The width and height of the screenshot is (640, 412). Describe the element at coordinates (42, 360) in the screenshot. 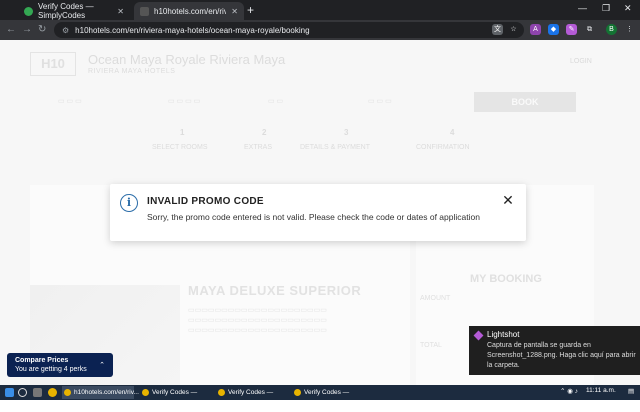

I see `compare-prices-title: Compare Prices` at that location.